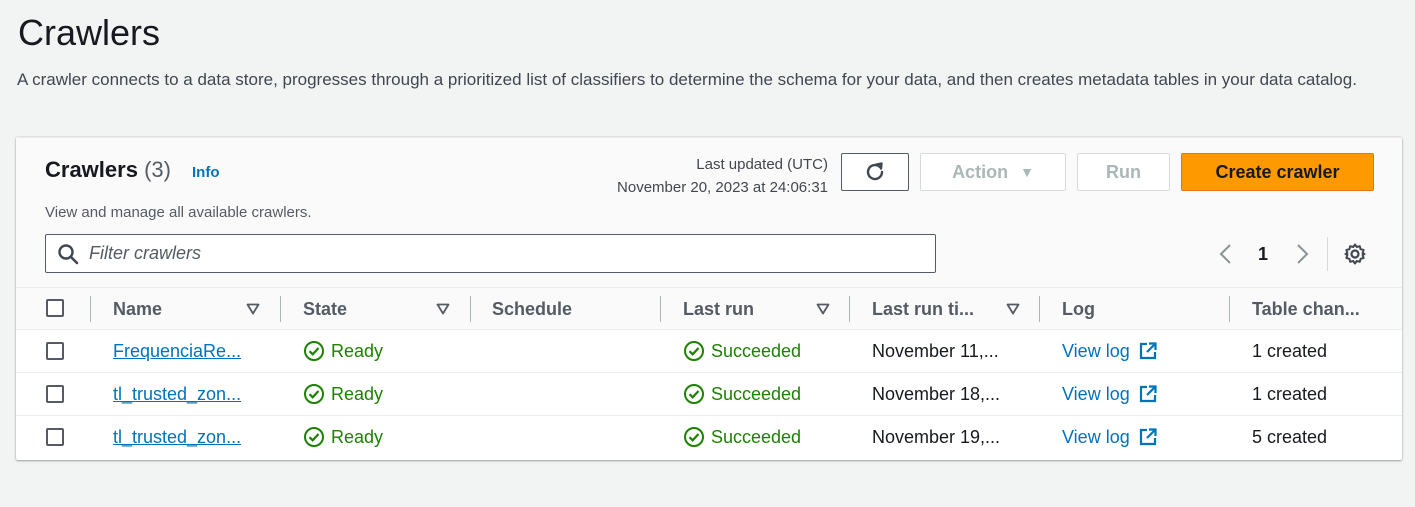  I want to click on column-header-schedule-label: Schedule, so click(532, 308).